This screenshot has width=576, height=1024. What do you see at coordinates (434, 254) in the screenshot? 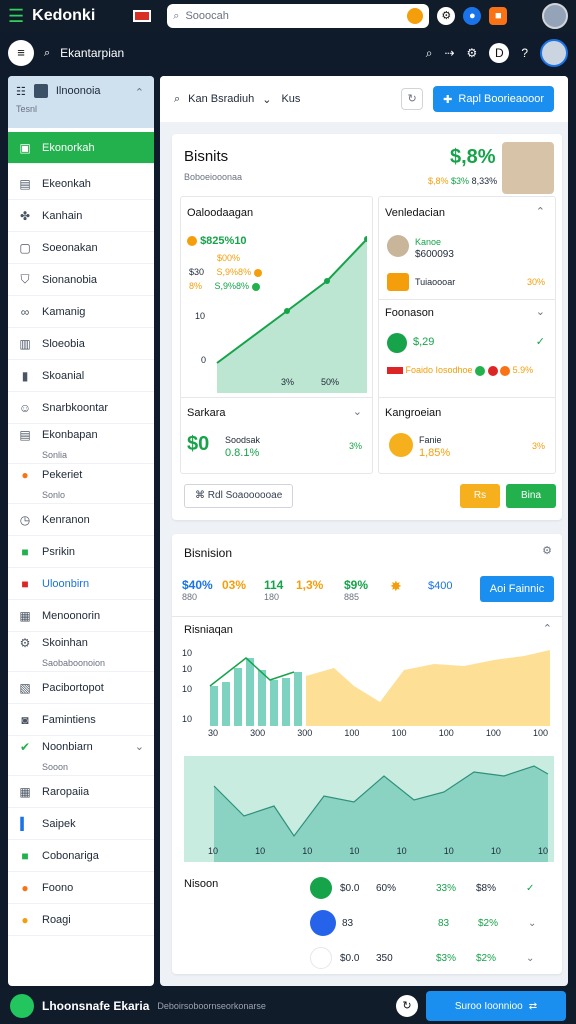
I see `right-row1-value: $600093` at bounding box center [434, 254].